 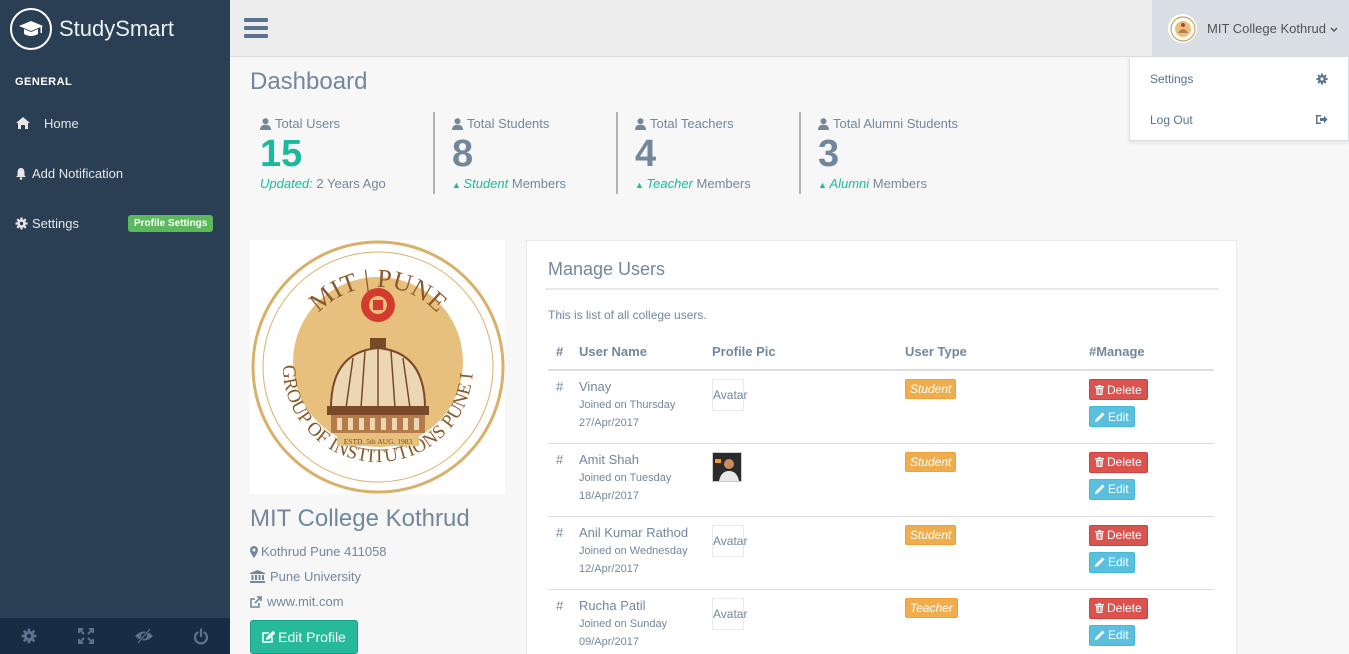 What do you see at coordinates (1100, 562) in the screenshot?
I see `pencil-icon` at bounding box center [1100, 562].